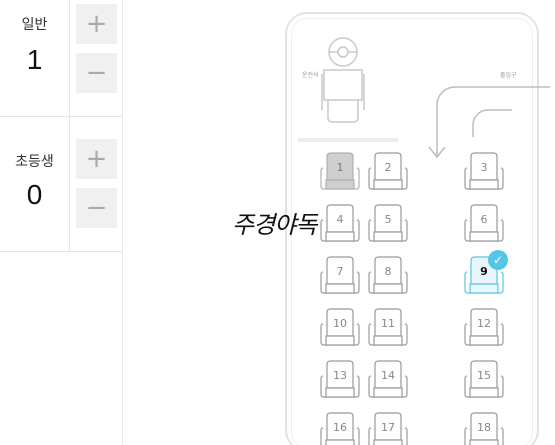 This screenshot has height=445, width=555. What do you see at coordinates (484, 167) in the screenshot?
I see `seat-number: 3` at bounding box center [484, 167].